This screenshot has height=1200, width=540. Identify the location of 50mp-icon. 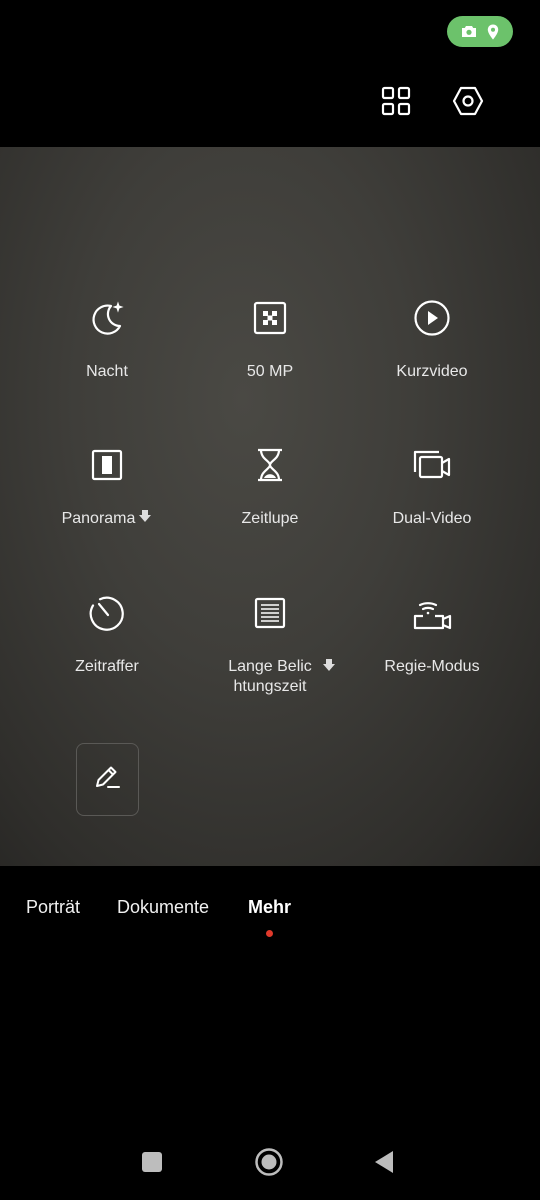
(270, 318).